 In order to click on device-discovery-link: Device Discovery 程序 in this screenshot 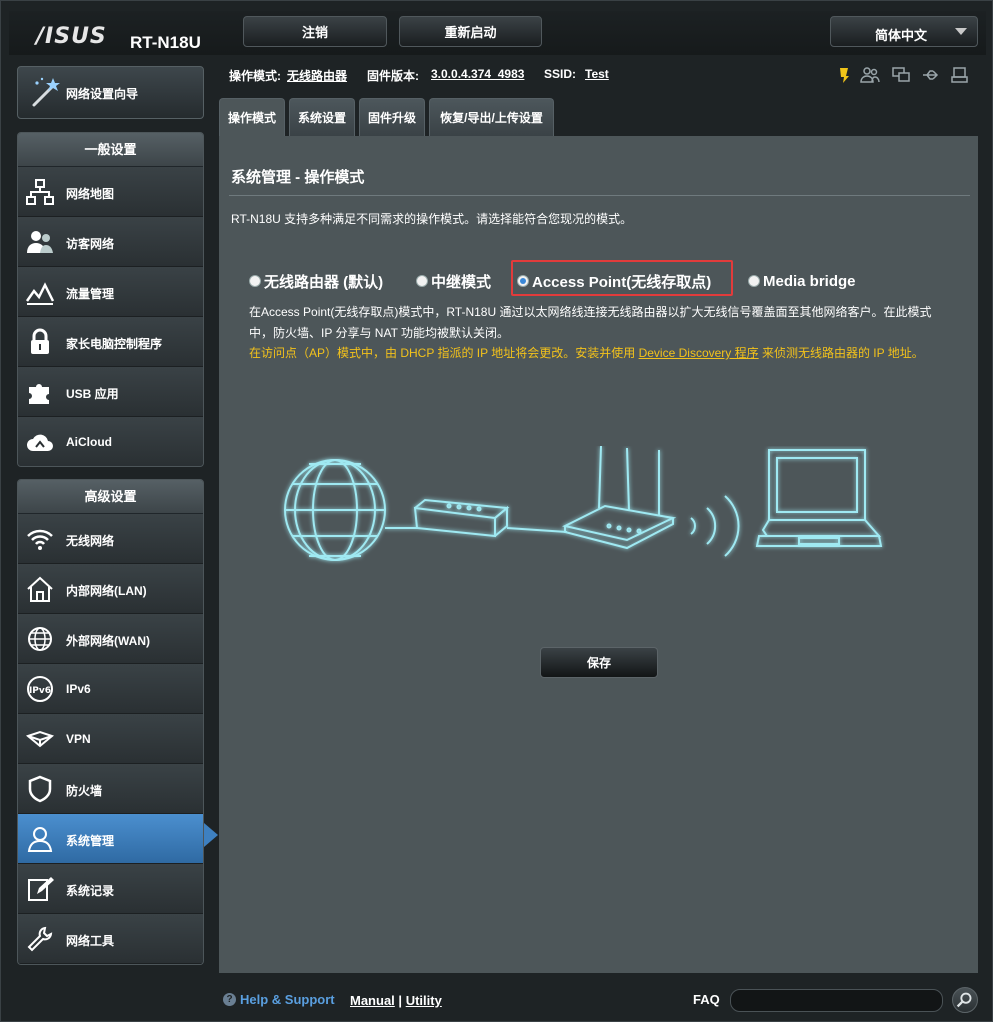, I will do `click(699, 353)`.